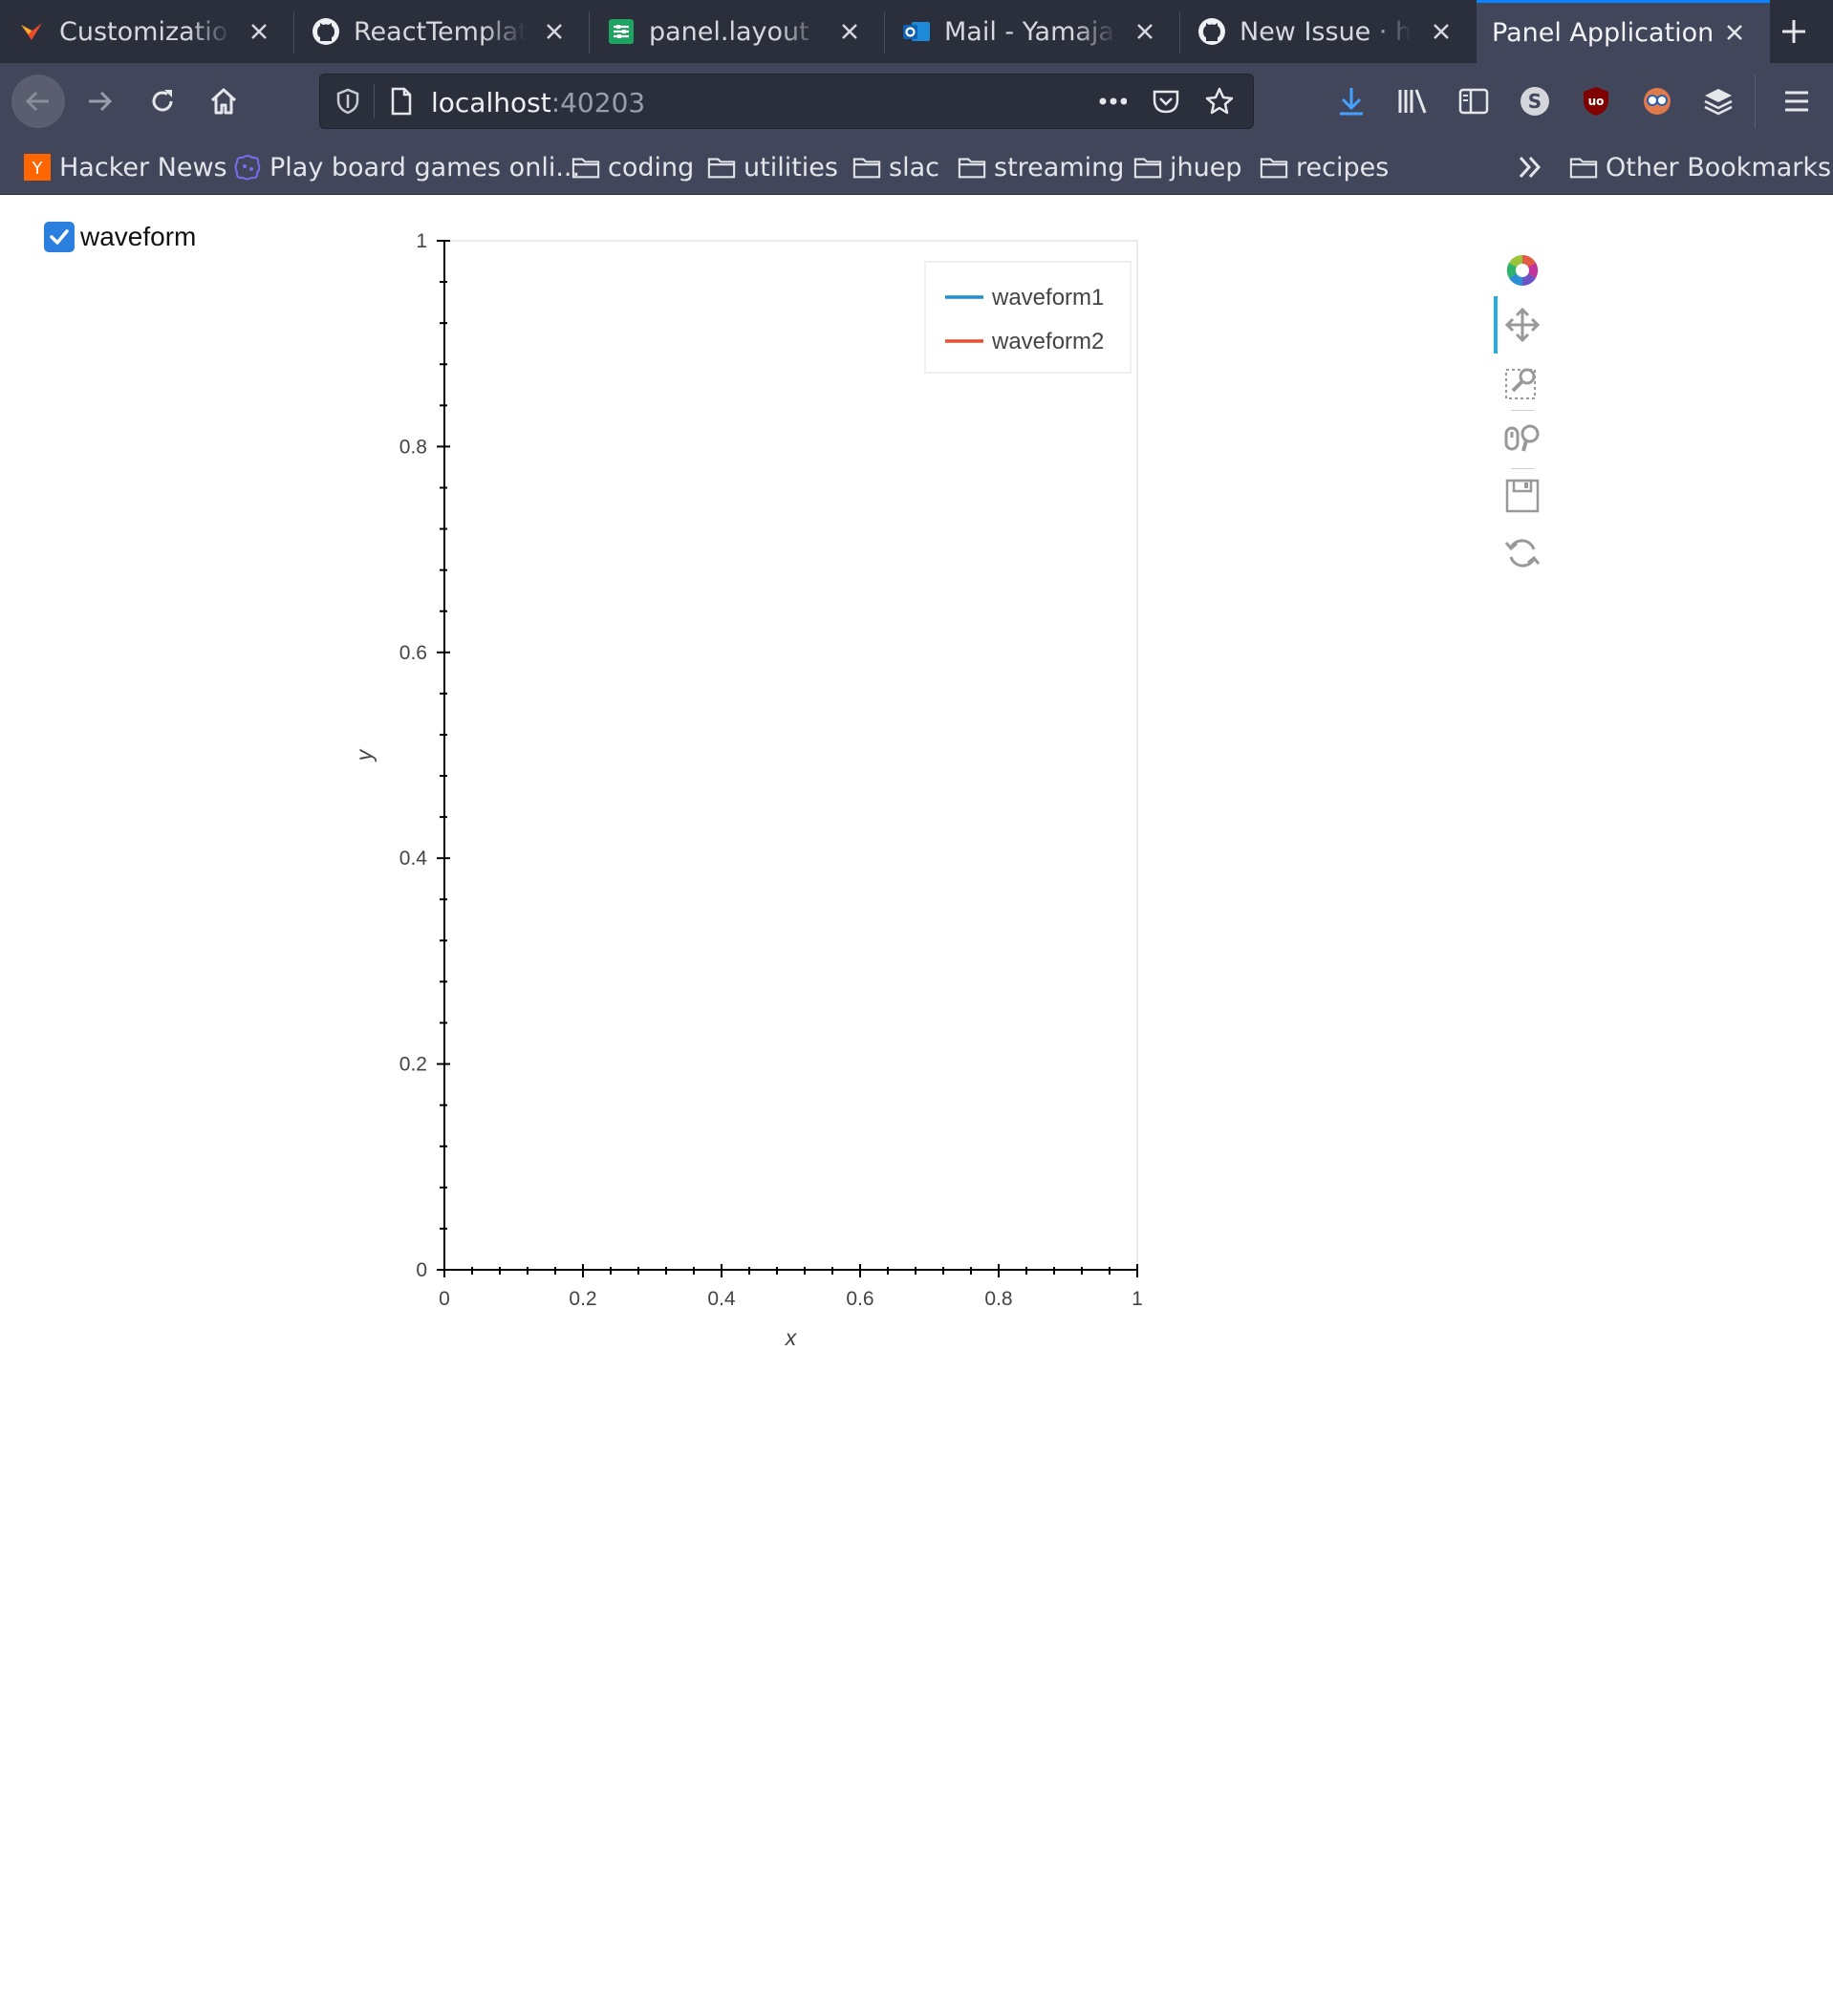 The image size is (1833, 2016). What do you see at coordinates (1522, 382) in the screenshot?
I see `box-zoom-icon` at bounding box center [1522, 382].